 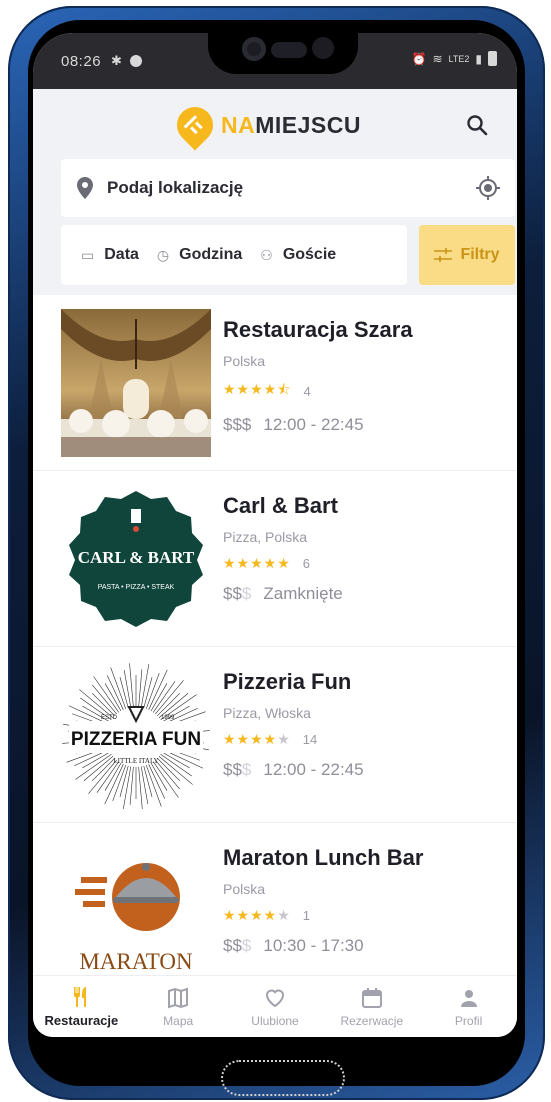 What do you see at coordinates (254, 49) in the screenshot?
I see `front-camera-icon` at bounding box center [254, 49].